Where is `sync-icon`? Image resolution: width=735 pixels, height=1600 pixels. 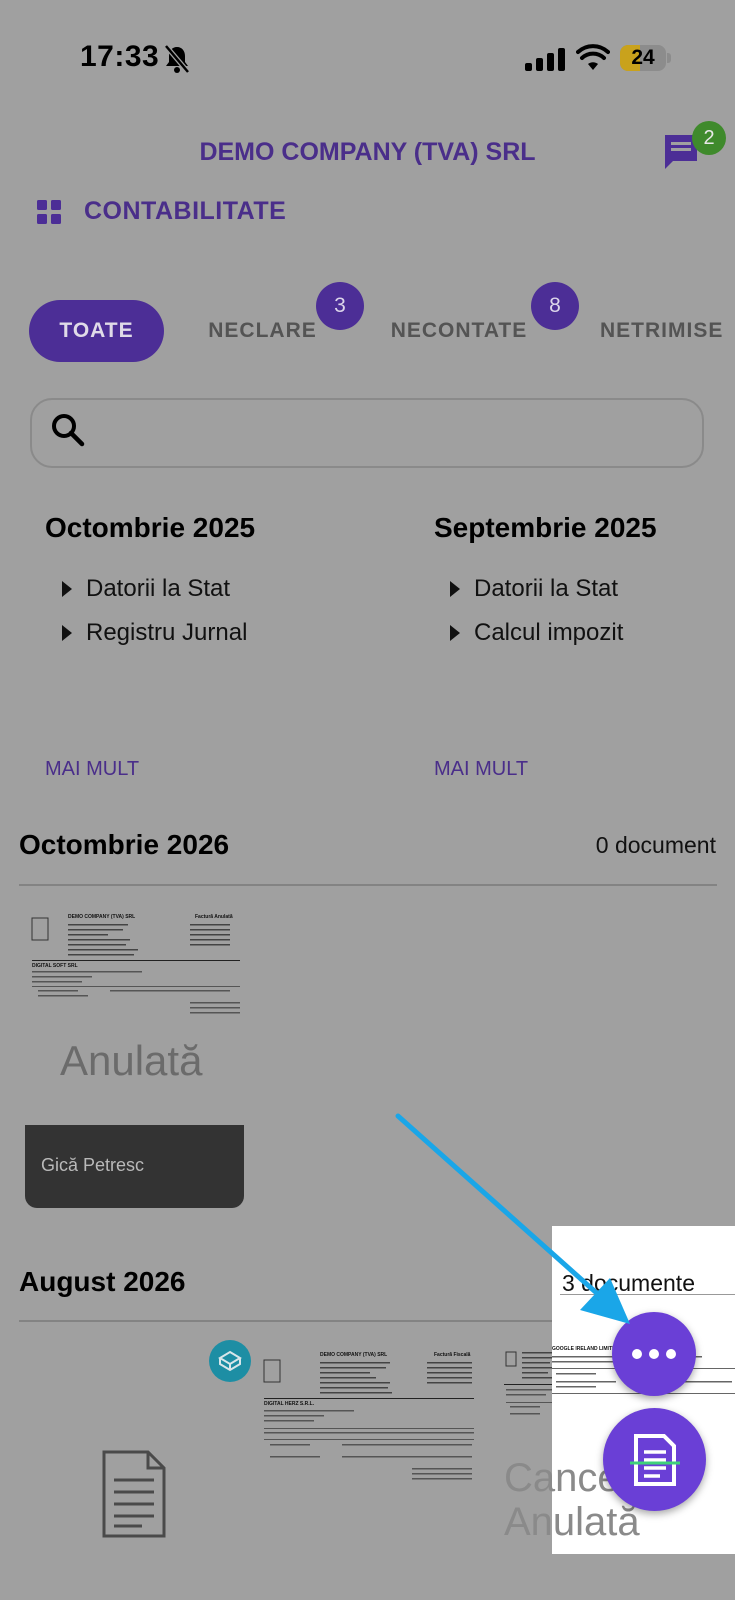
sync-icon is located at coordinates (230, 1361).